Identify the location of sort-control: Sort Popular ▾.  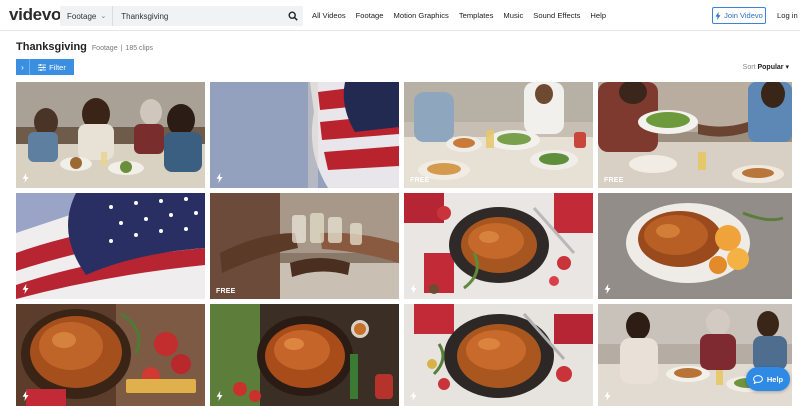
(766, 67).